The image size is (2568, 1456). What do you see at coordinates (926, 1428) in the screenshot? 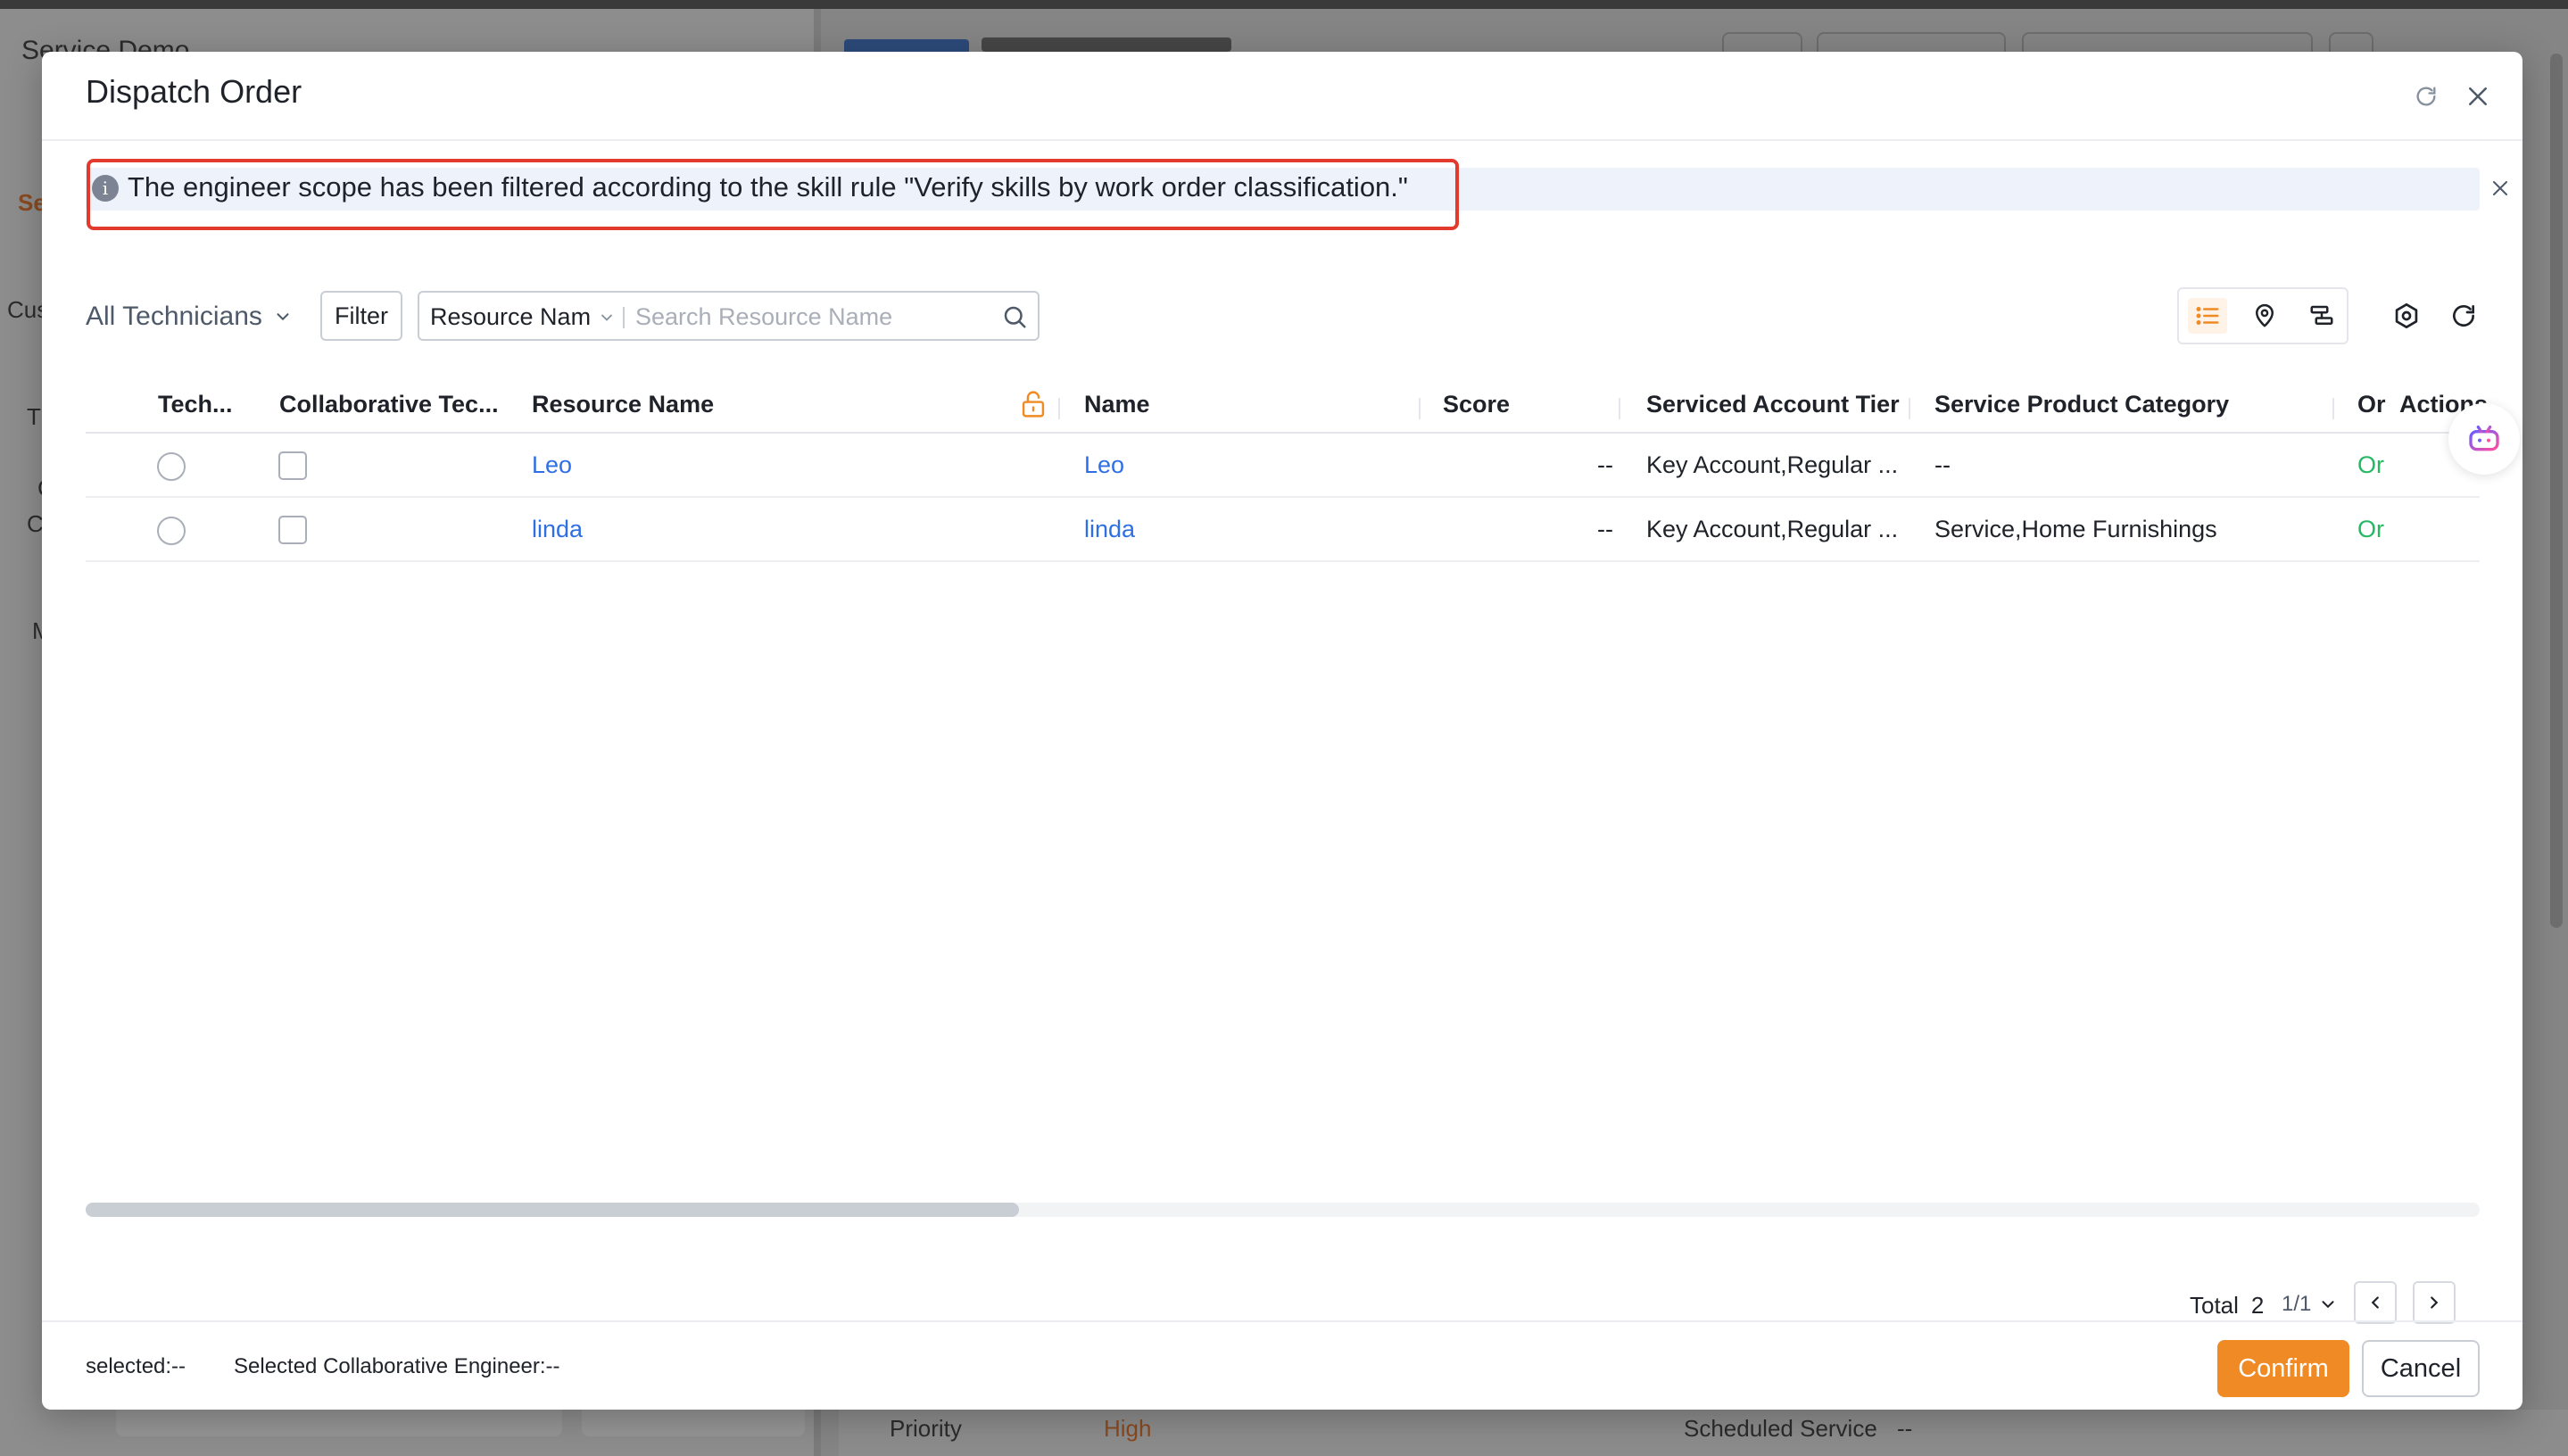
I see `background-priority-label: Priority` at bounding box center [926, 1428].